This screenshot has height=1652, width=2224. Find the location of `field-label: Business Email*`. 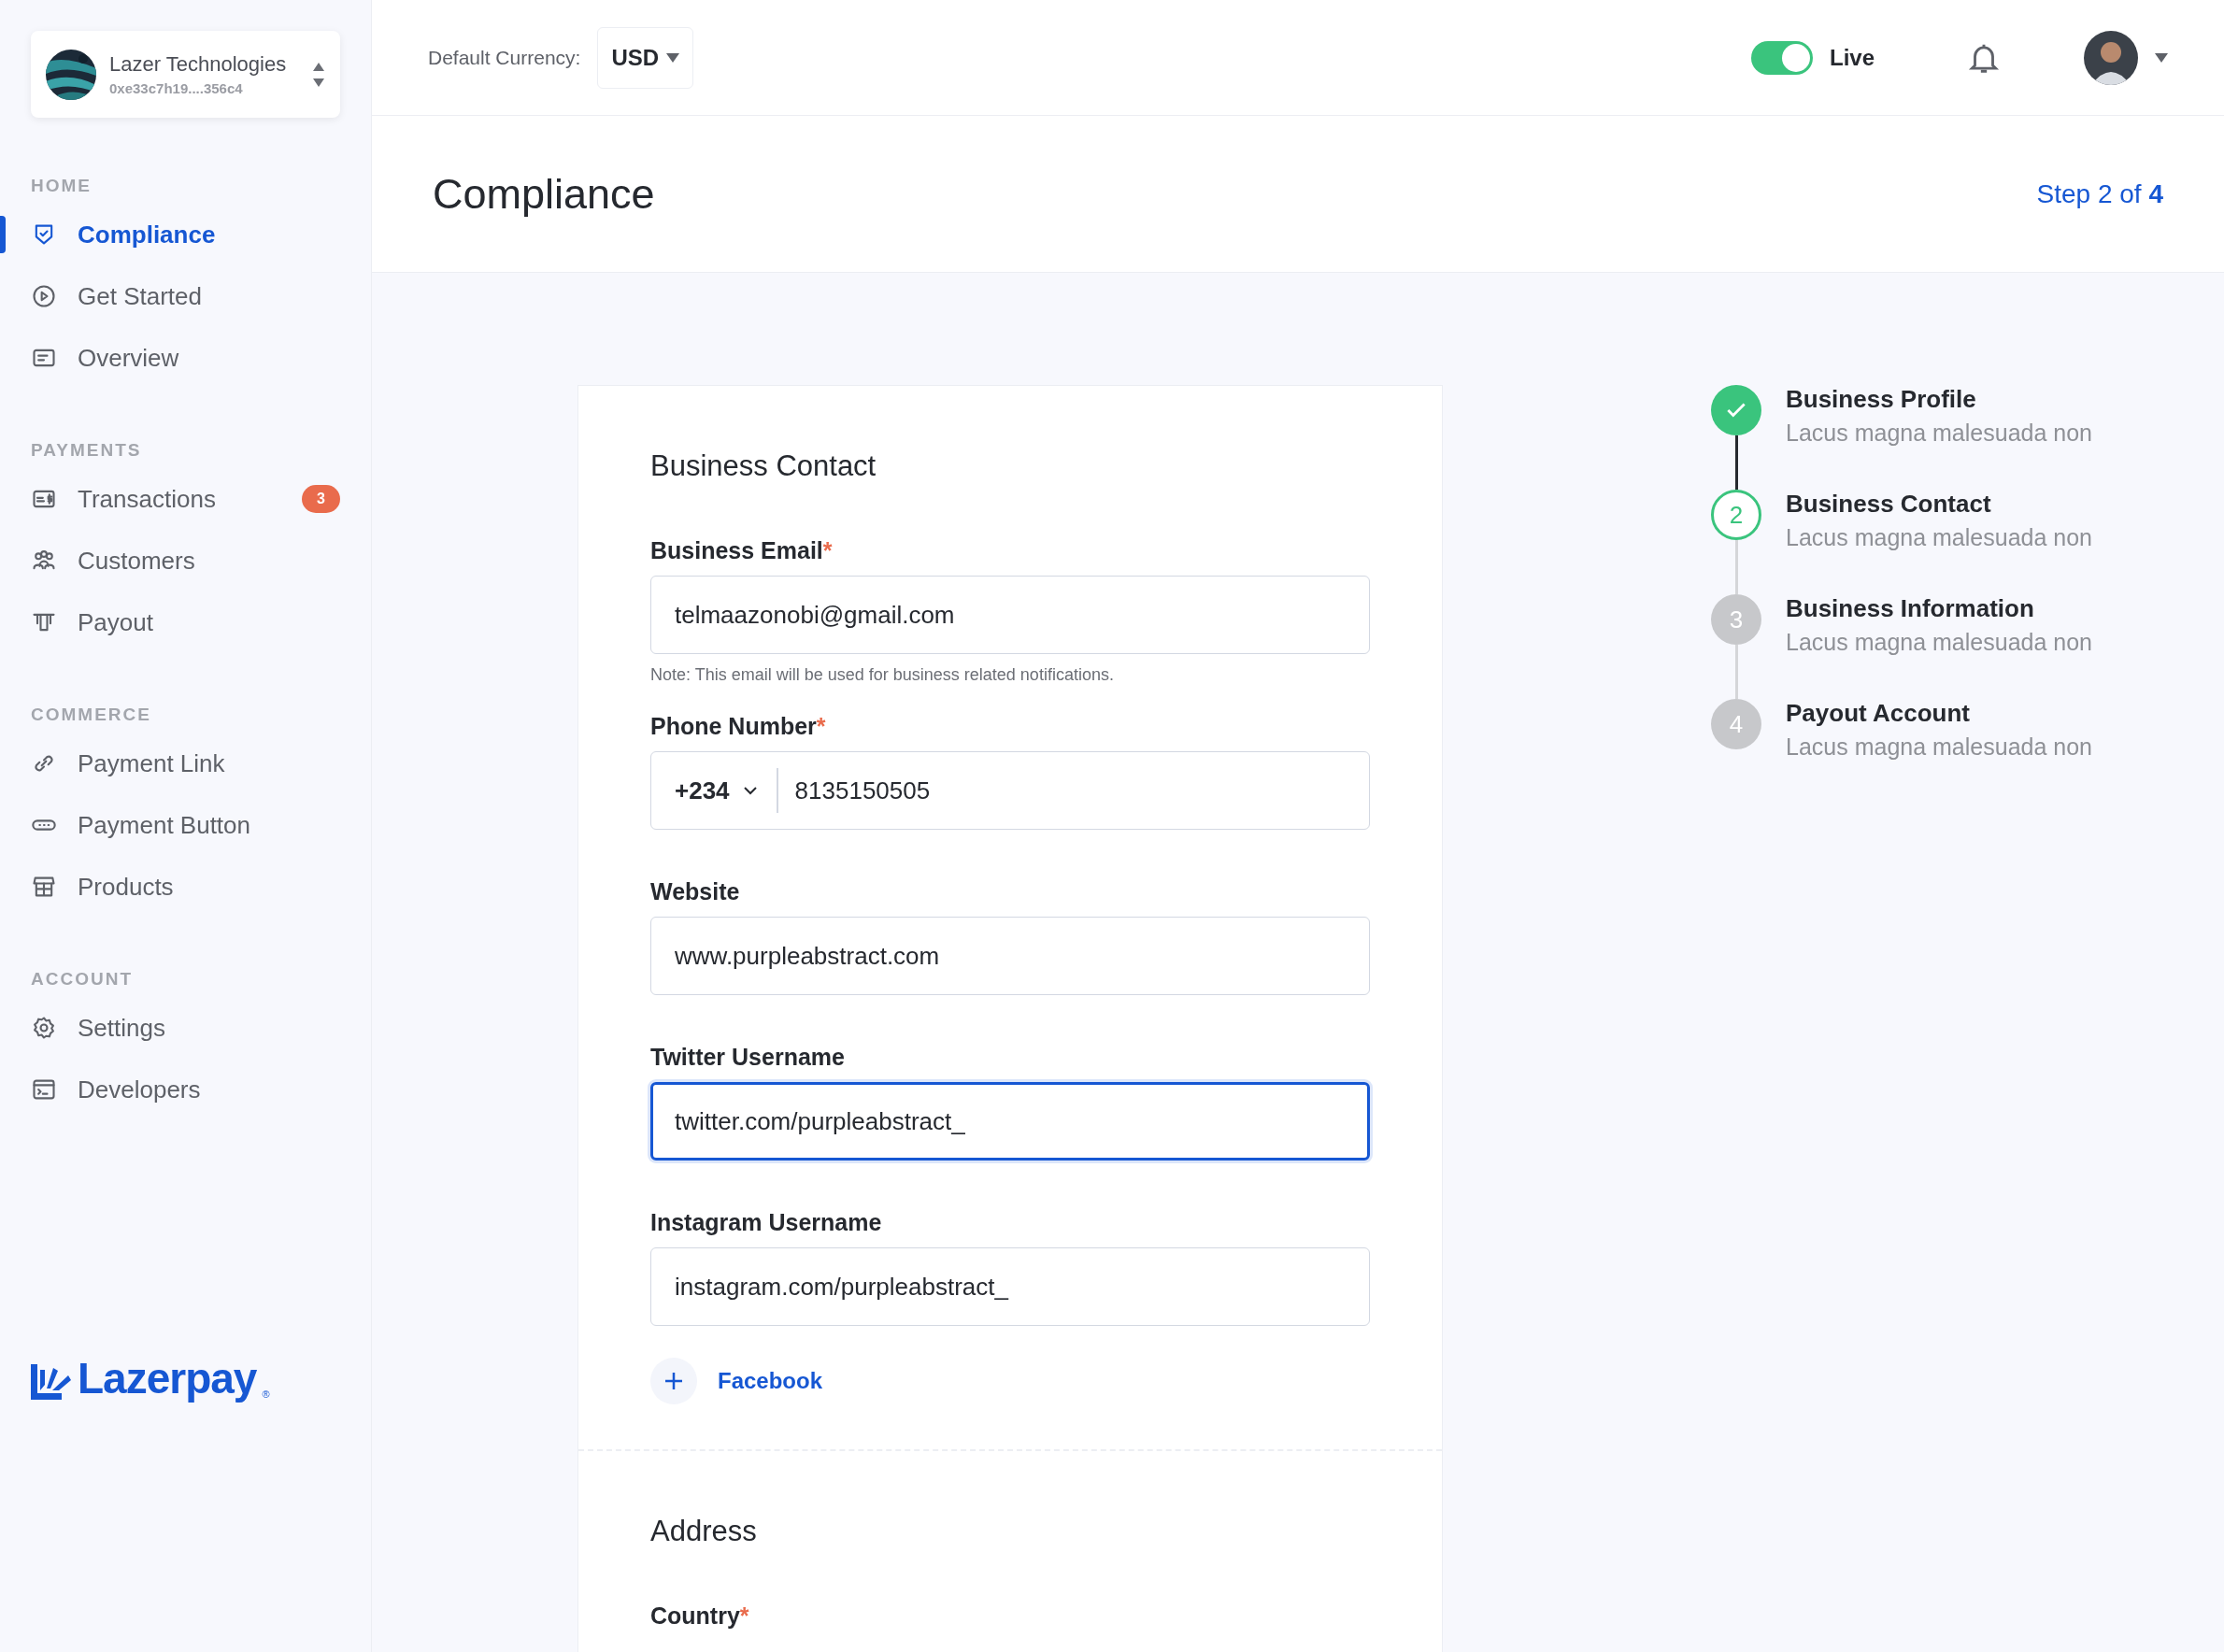

field-label: Business Email* is located at coordinates (742, 551).